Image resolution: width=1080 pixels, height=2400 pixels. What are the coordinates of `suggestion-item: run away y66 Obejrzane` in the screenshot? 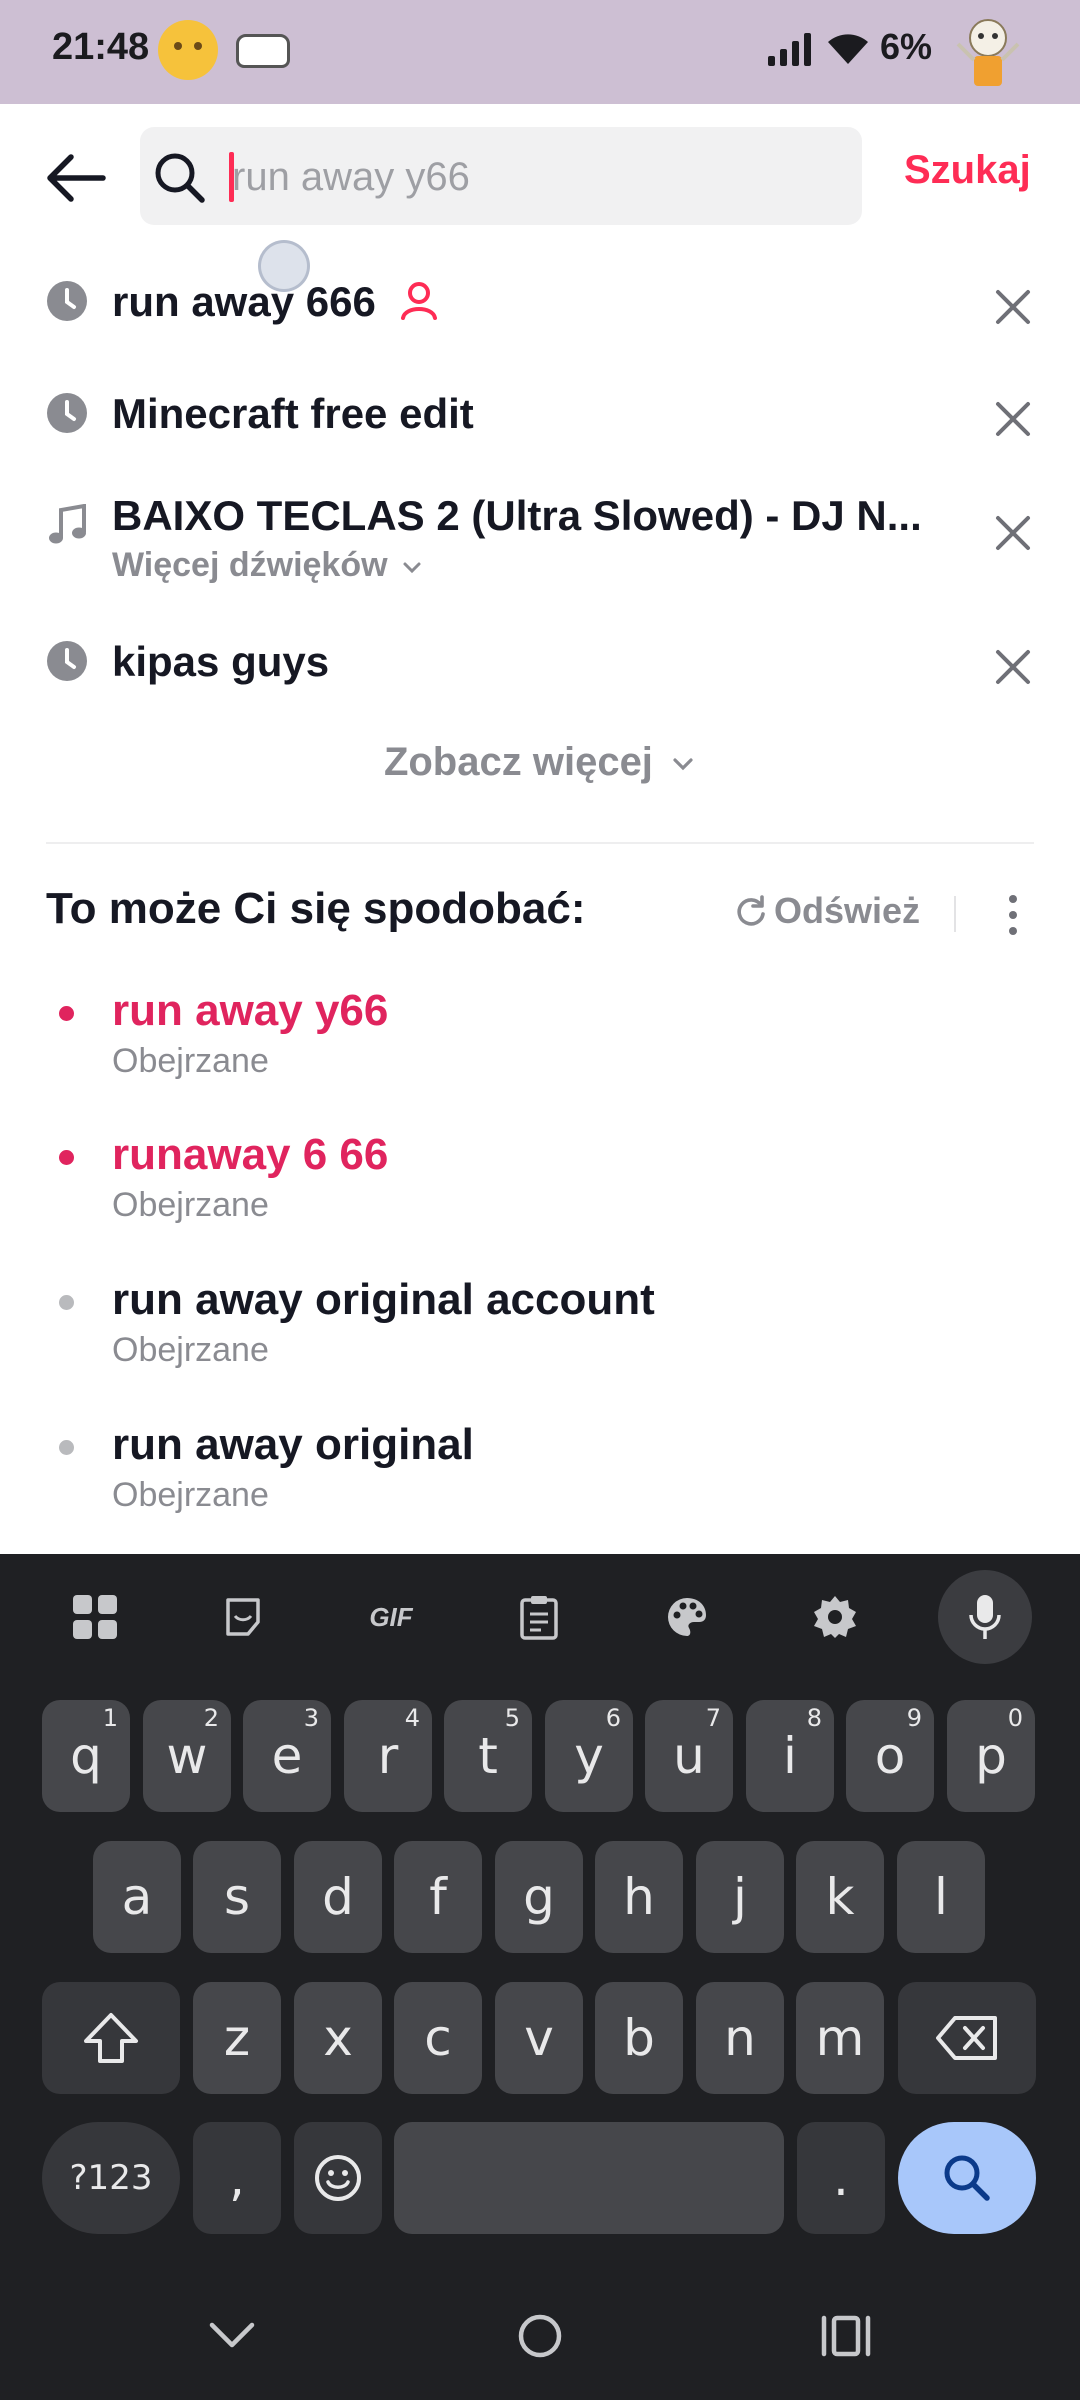 It's located at (540, 1041).